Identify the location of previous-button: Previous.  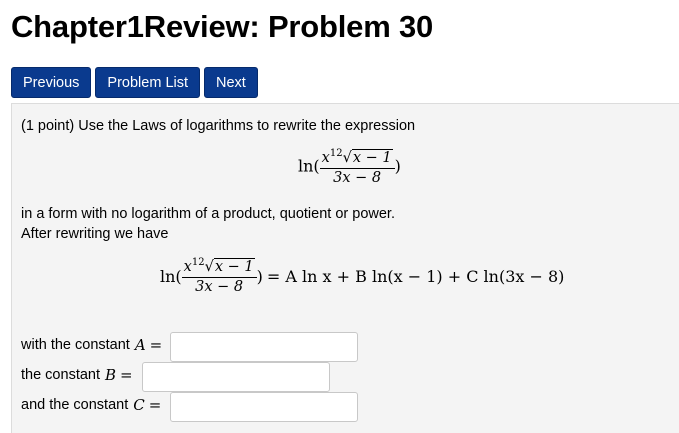
(51, 82).